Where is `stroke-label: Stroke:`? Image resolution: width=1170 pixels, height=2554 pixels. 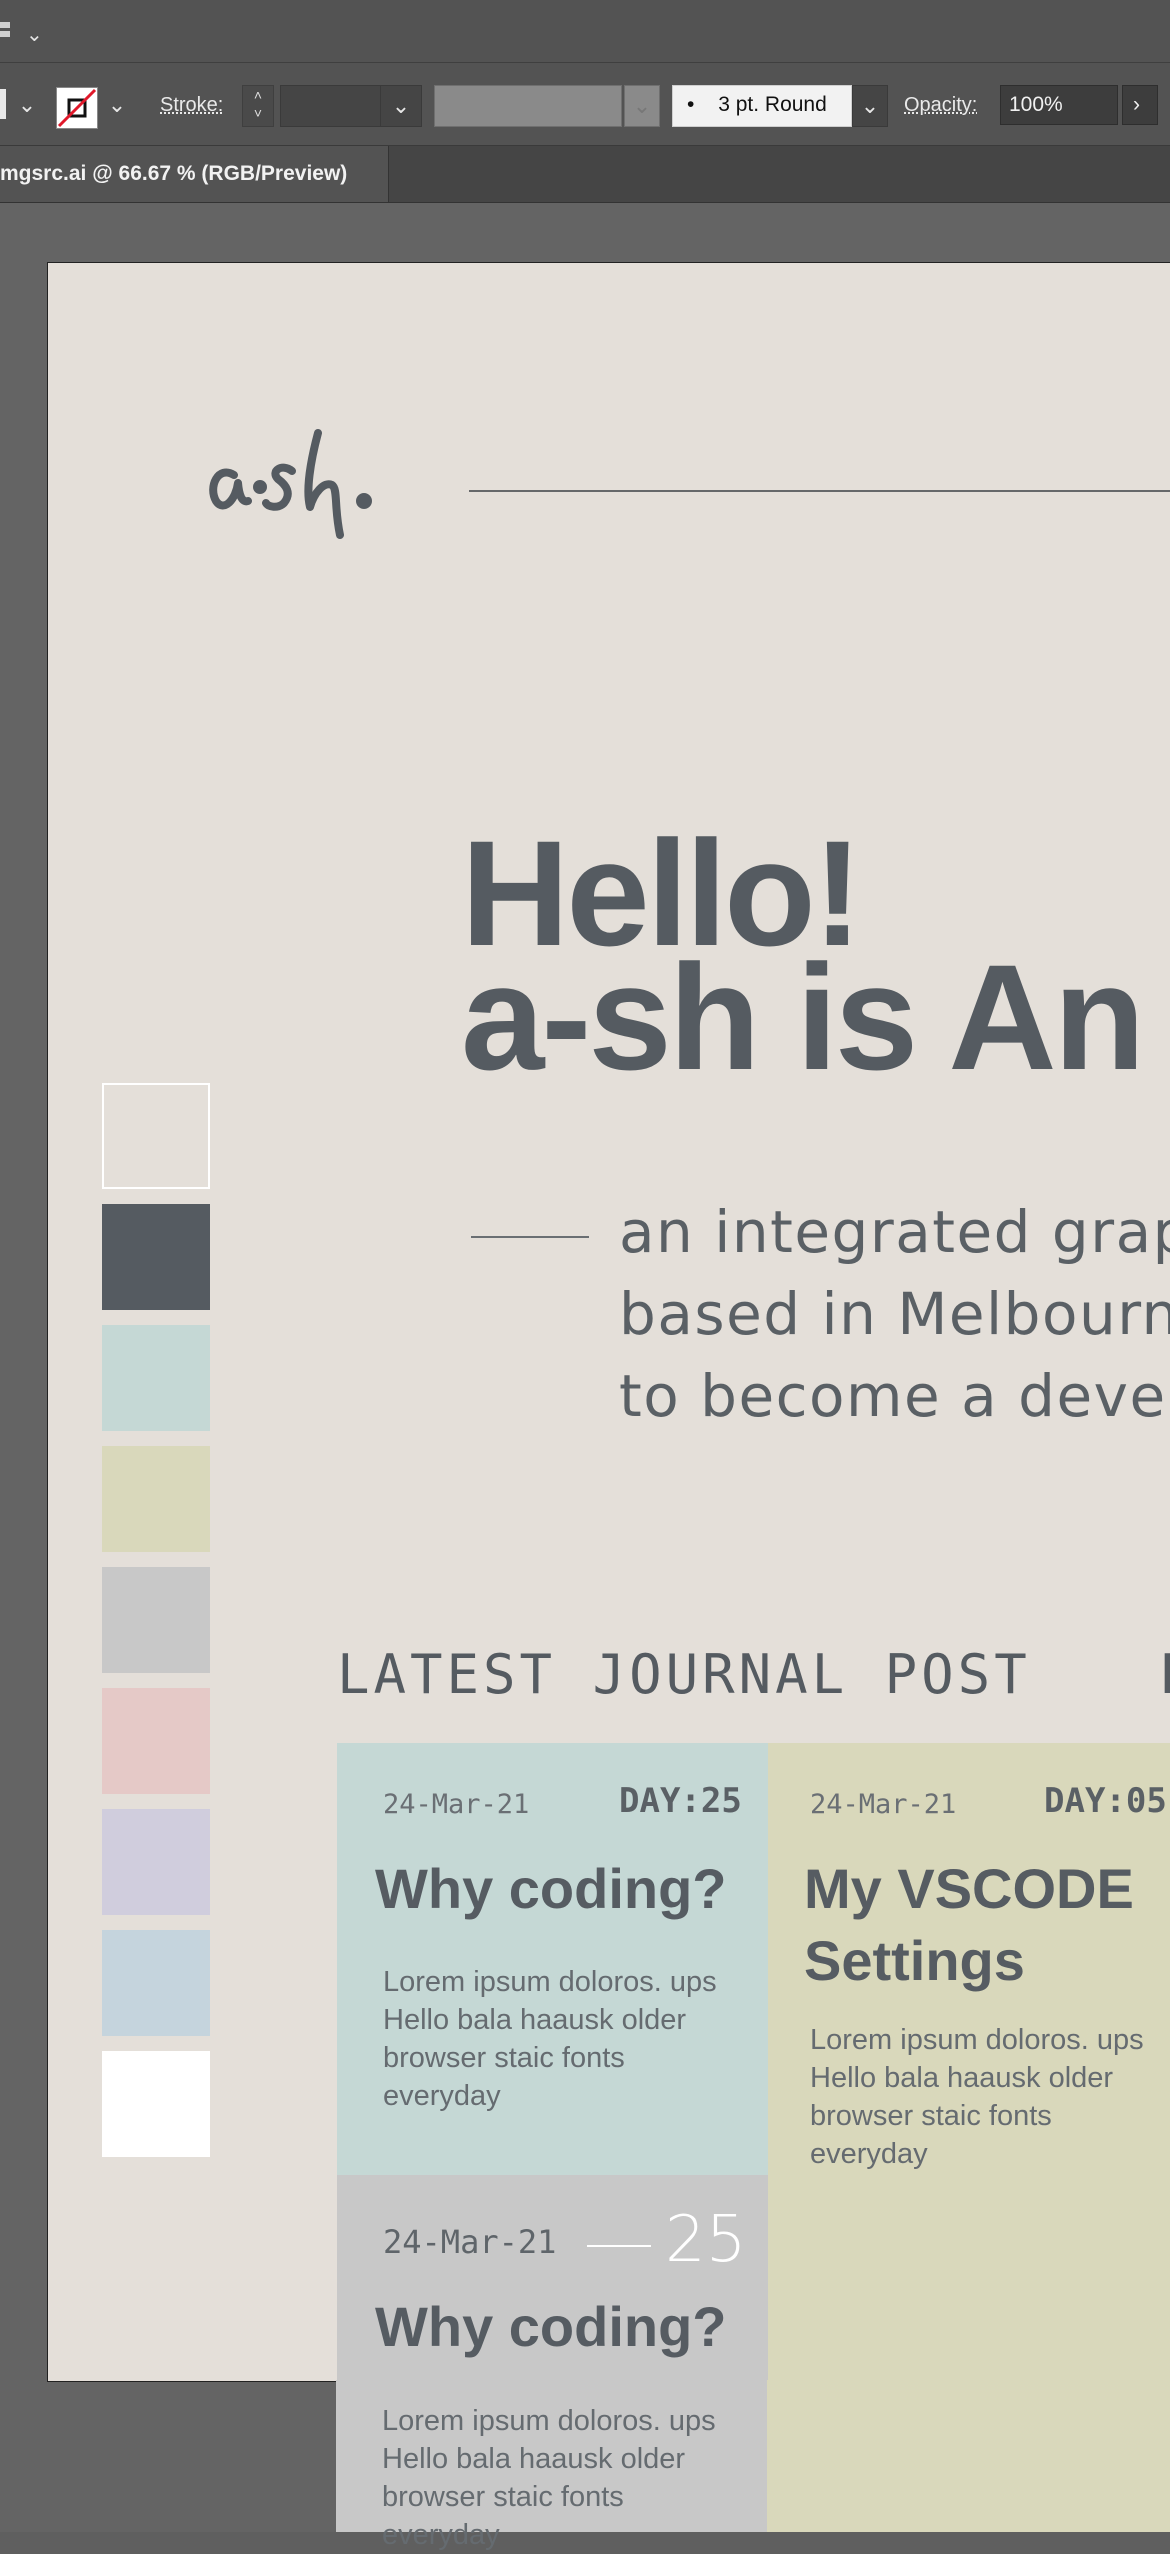
stroke-label: Stroke: is located at coordinates (191, 105).